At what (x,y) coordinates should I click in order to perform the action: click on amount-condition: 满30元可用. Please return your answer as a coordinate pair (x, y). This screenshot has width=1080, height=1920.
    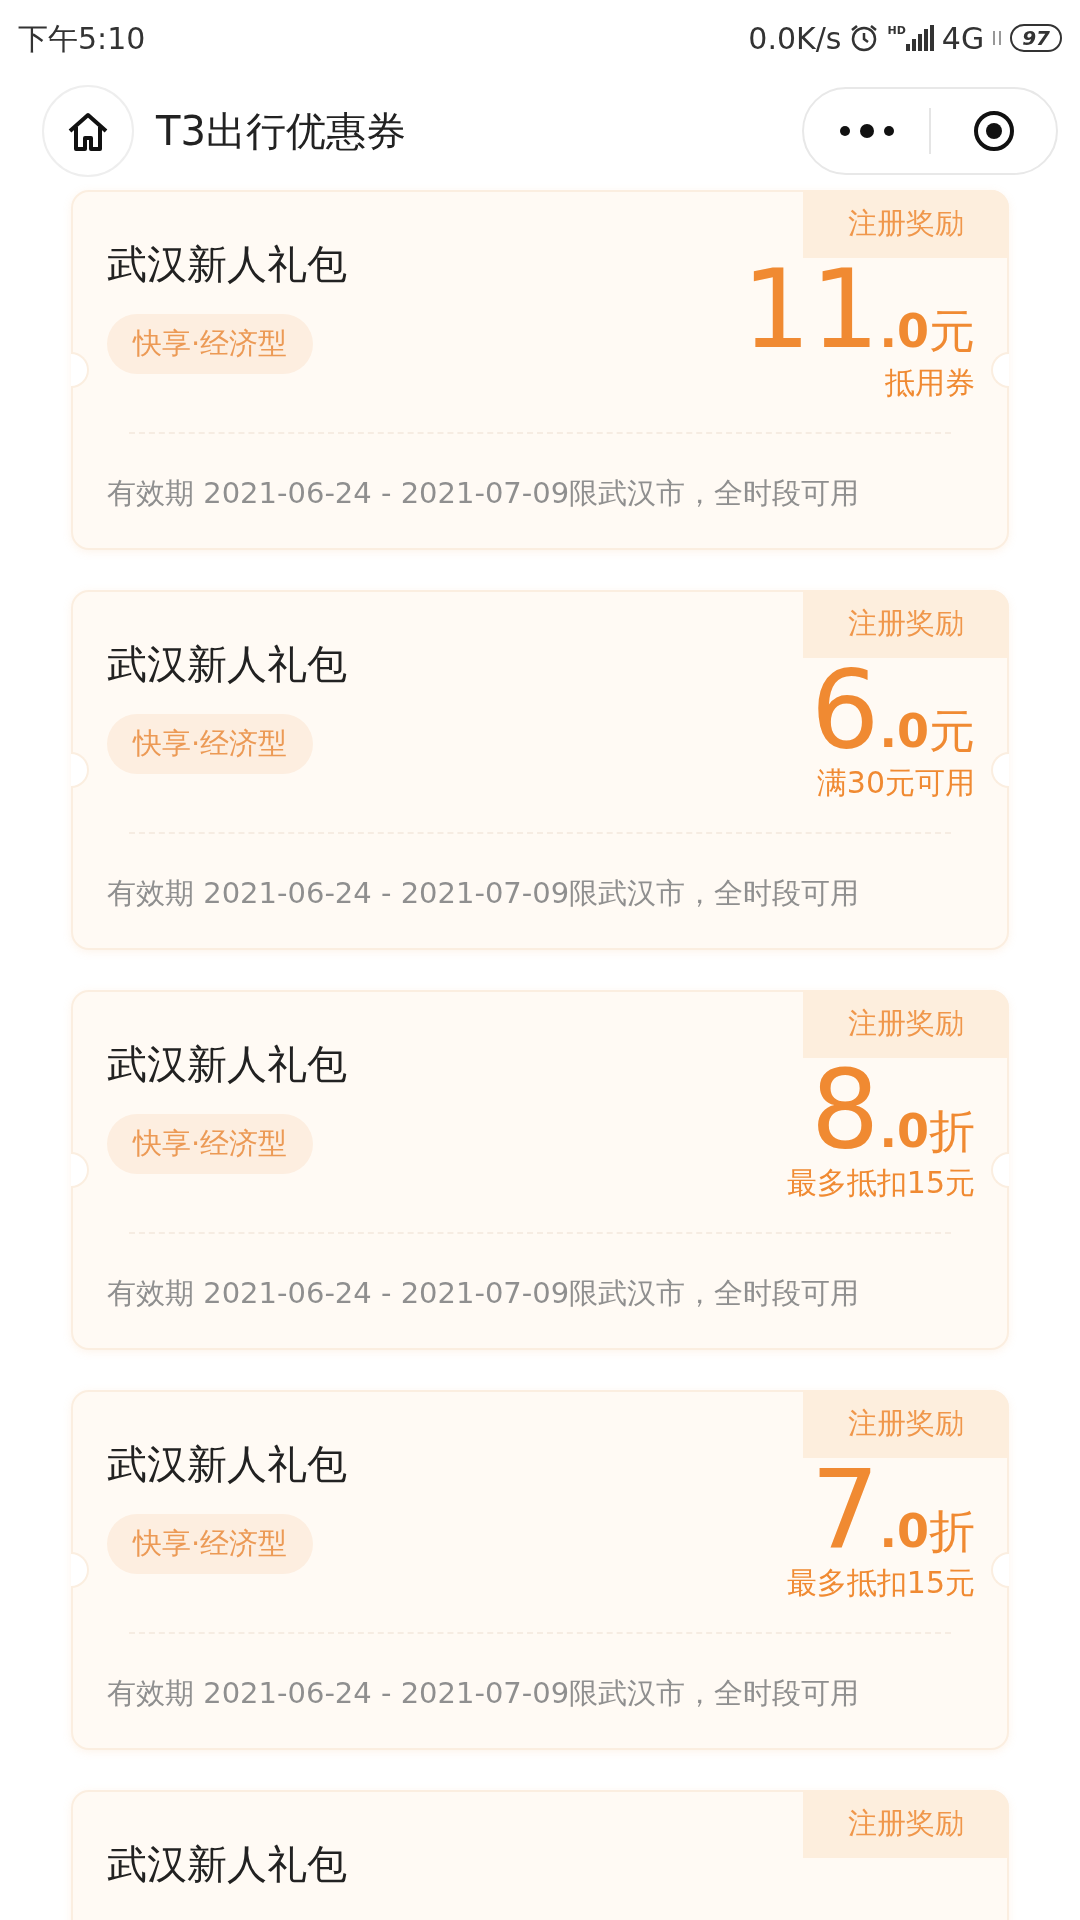
    Looking at the image, I should click on (895, 782).